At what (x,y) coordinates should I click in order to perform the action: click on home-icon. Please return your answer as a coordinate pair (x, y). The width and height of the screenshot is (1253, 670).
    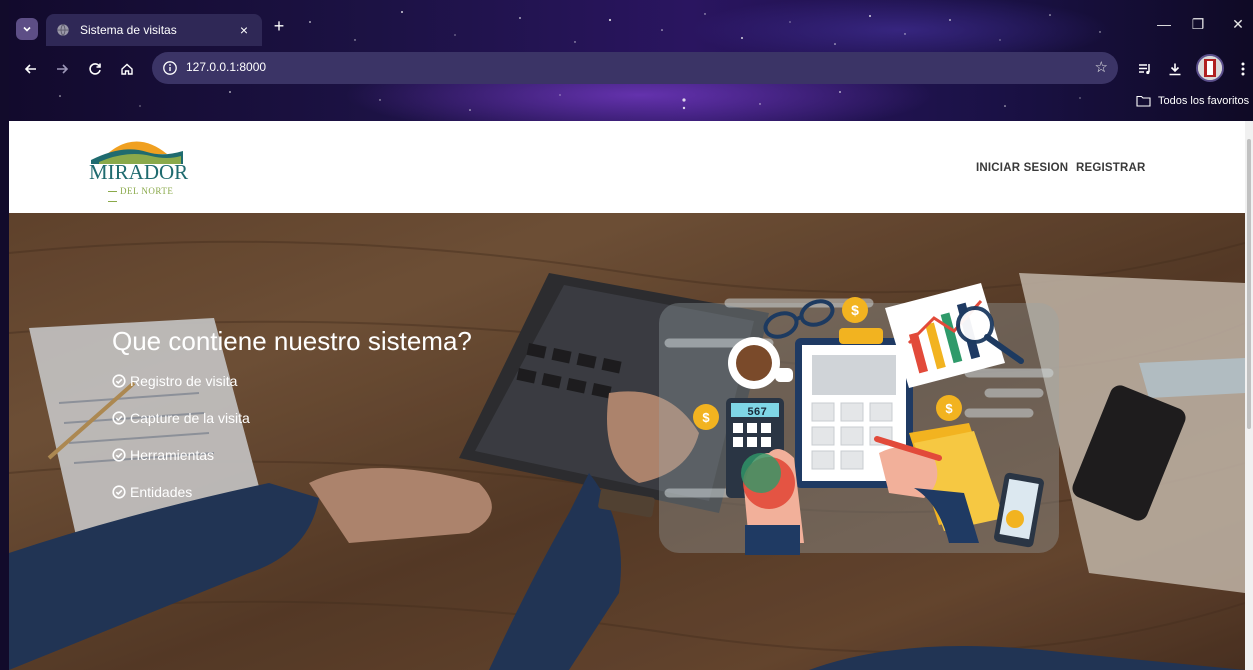
    Looking at the image, I should click on (127, 69).